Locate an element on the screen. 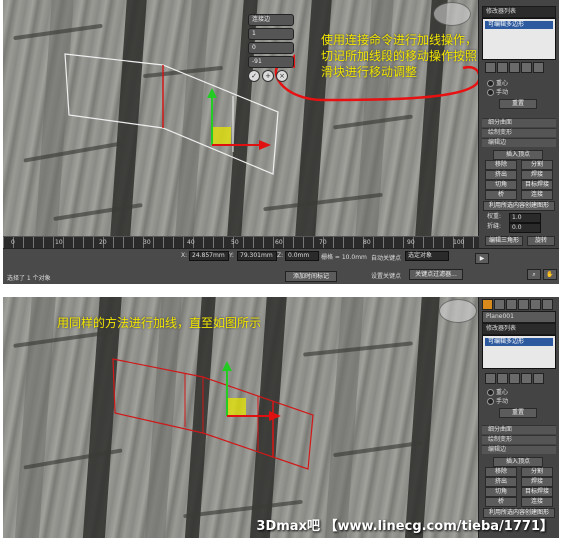  watermark: 3Dmax吧 【www.linecg.com/tieba/1771】 is located at coordinates (404, 526).